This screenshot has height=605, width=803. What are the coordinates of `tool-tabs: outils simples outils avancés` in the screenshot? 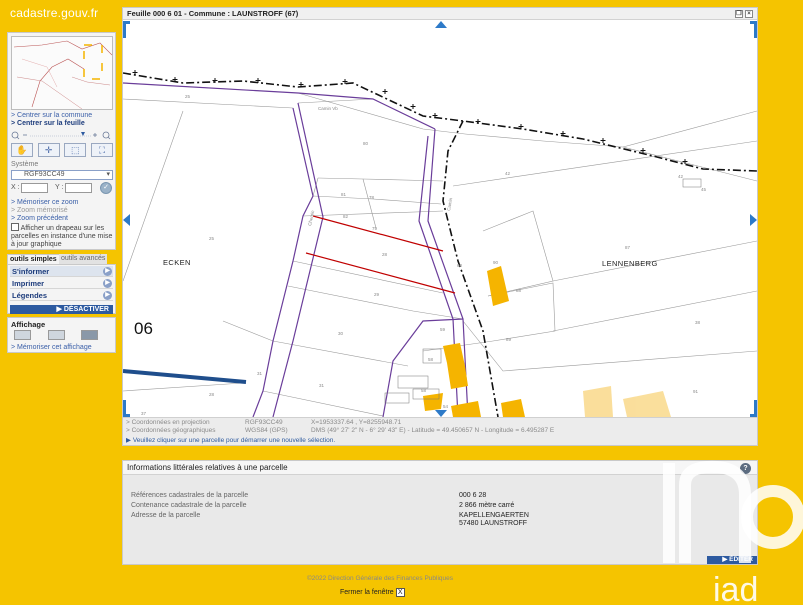 It's located at (61, 259).